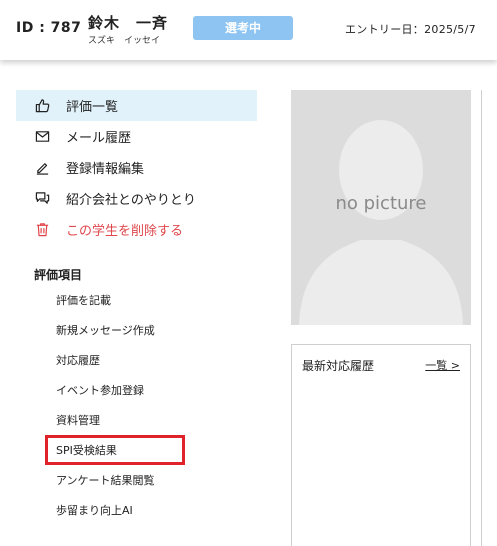 The image size is (497, 546). Describe the element at coordinates (243, 28) in the screenshot. I see `status-badge: 選考中` at that location.